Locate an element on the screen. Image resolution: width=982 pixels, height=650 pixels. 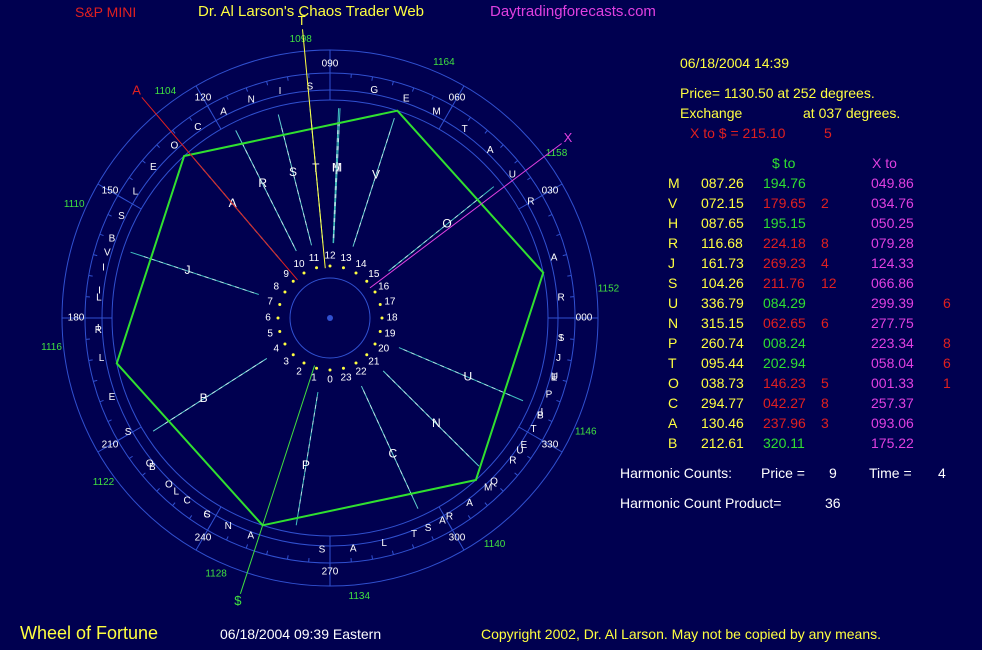
dollar-to-value: 062.65 is located at coordinates (784, 323).